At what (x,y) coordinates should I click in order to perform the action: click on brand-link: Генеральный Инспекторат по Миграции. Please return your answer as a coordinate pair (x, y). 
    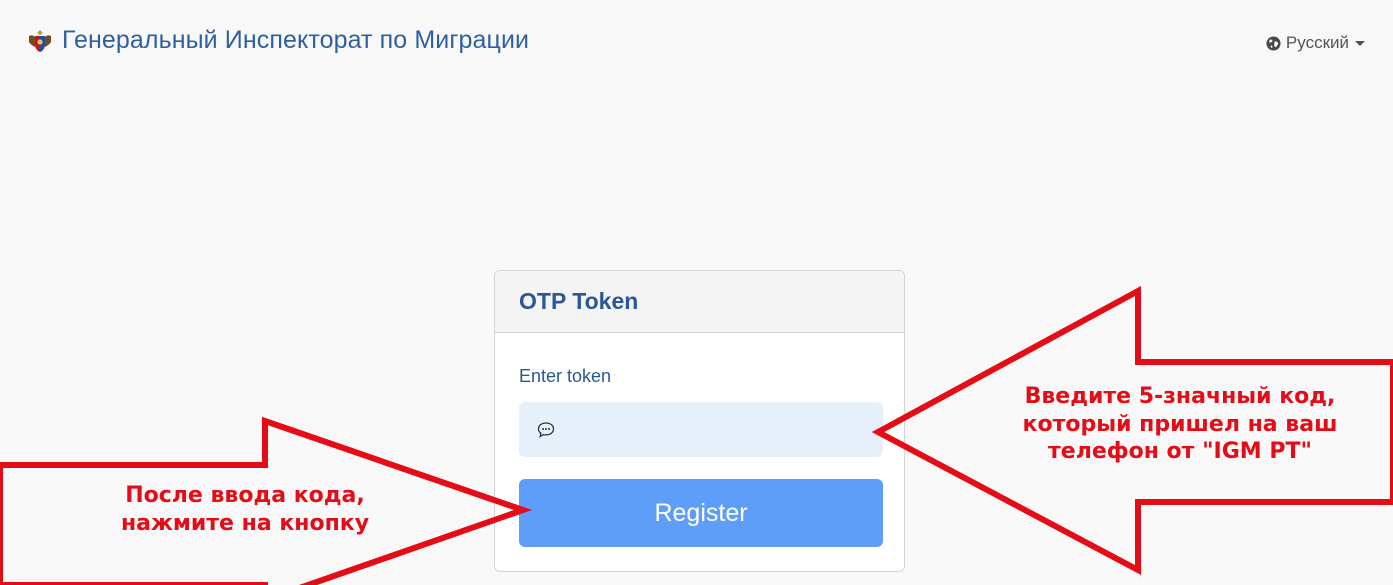
    Looking at the image, I should click on (277, 40).